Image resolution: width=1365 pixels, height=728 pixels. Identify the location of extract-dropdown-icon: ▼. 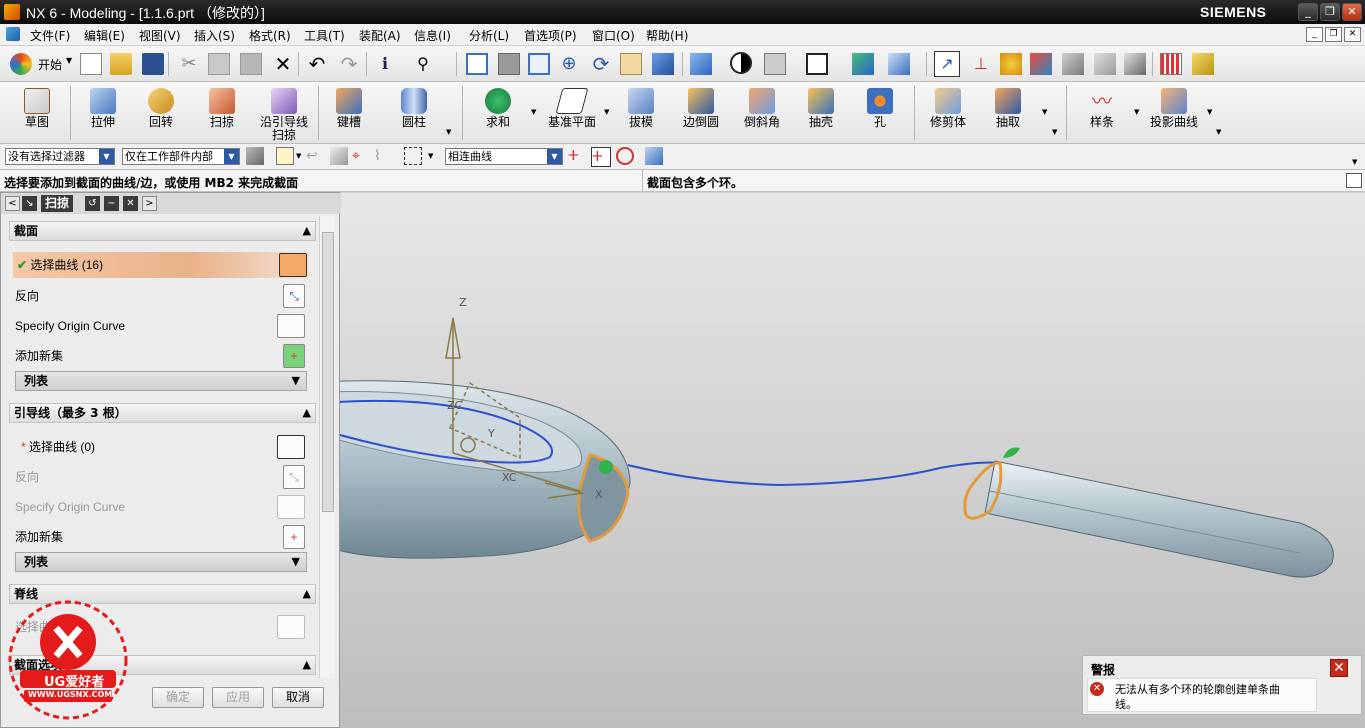
(1044, 112).